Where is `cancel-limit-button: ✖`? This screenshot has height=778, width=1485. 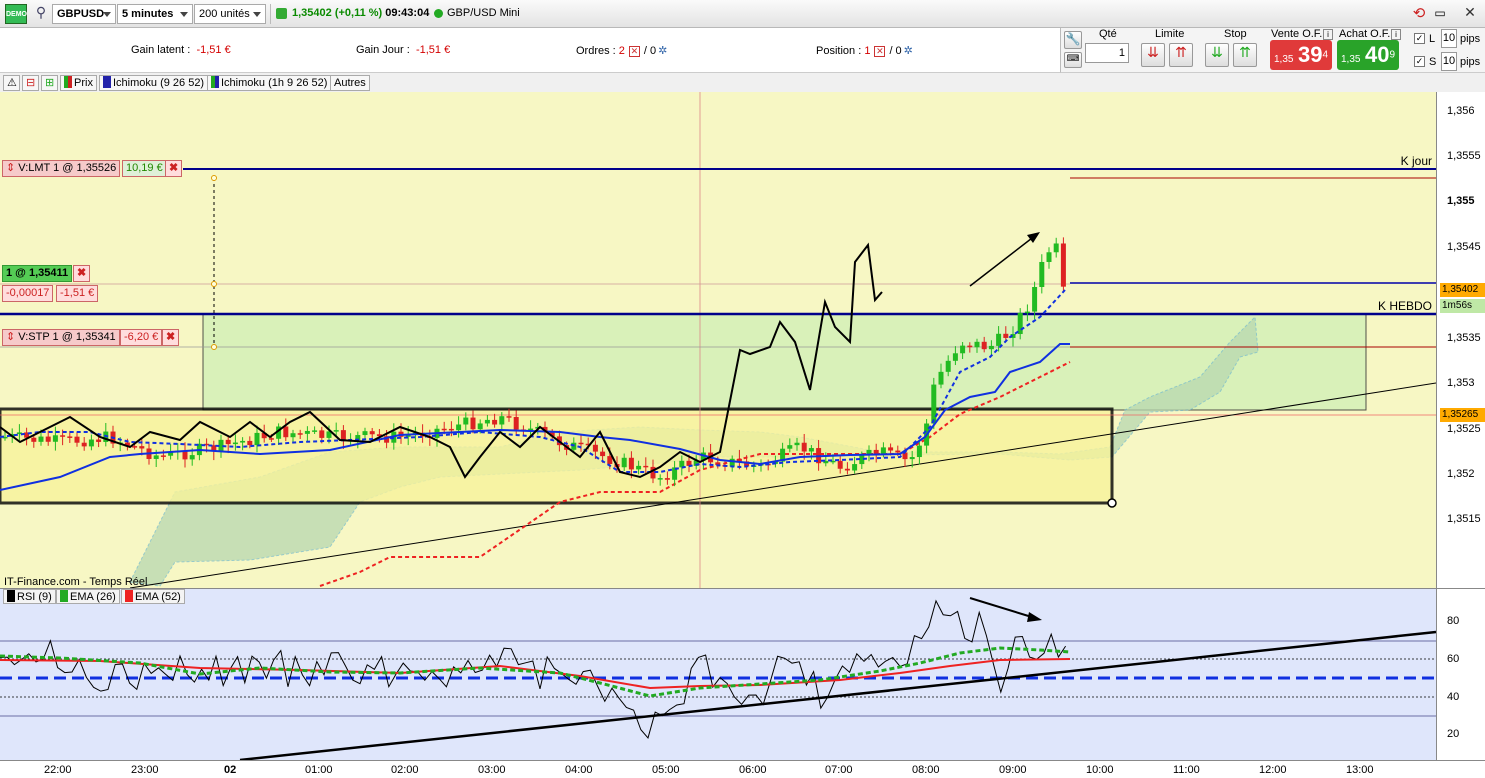
cancel-limit-button: ✖ is located at coordinates (174, 168).